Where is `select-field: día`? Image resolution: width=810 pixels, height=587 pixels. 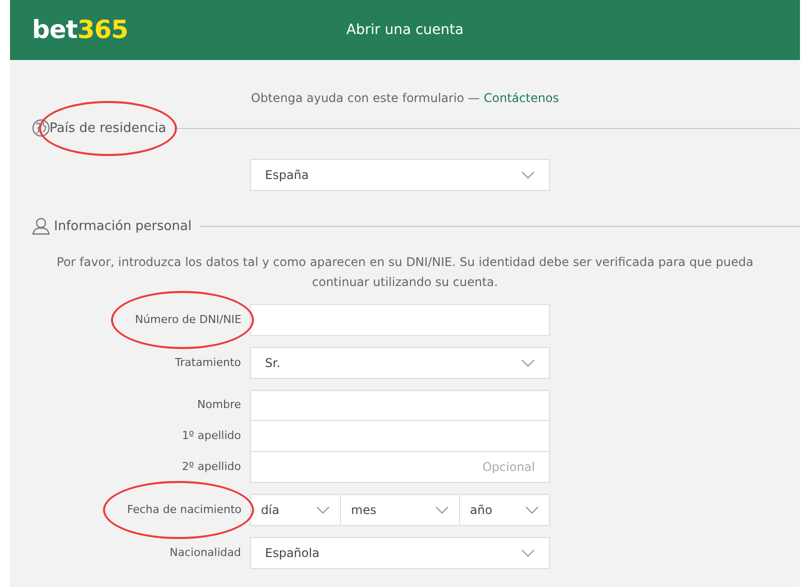 select-field: día is located at coordinates (295, 510).